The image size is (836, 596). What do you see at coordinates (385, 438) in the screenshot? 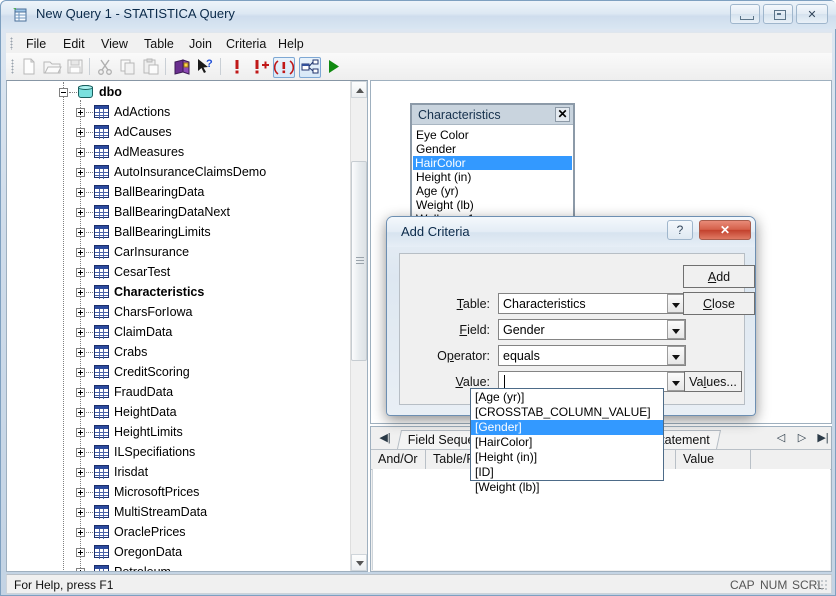
I see `nav-first-button: ◀|` at bounding box center [385, 438].